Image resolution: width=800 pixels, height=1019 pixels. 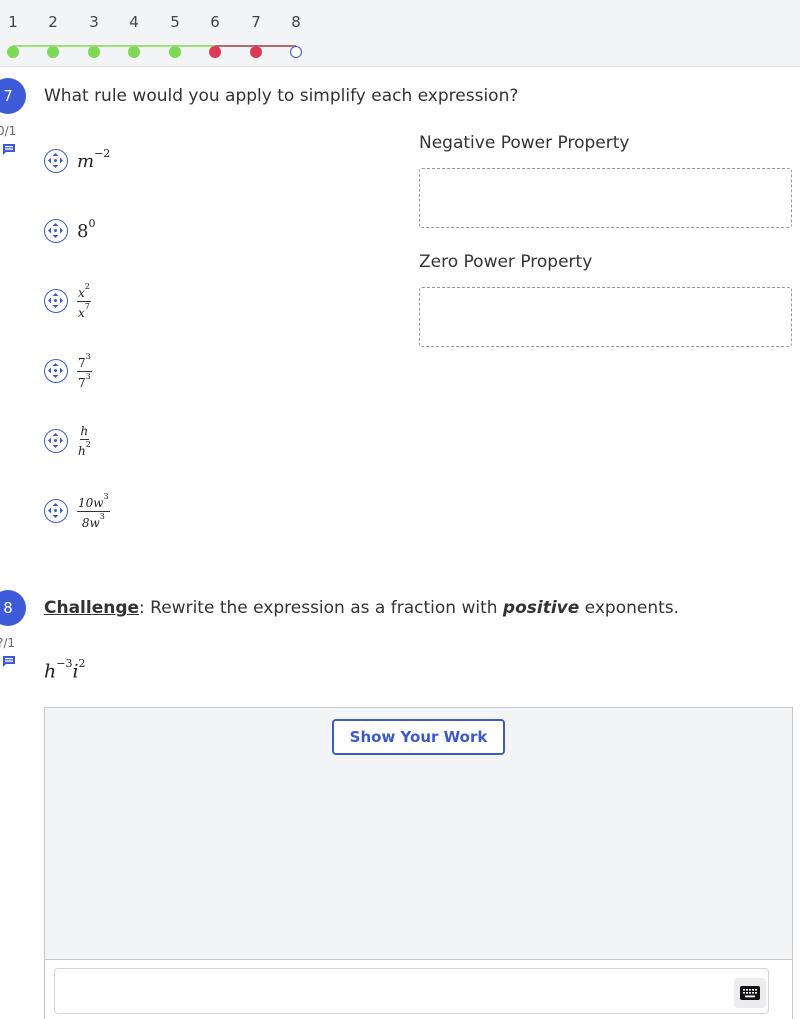 I want to click on math-keyboard-button, so click(x=750, y=993).